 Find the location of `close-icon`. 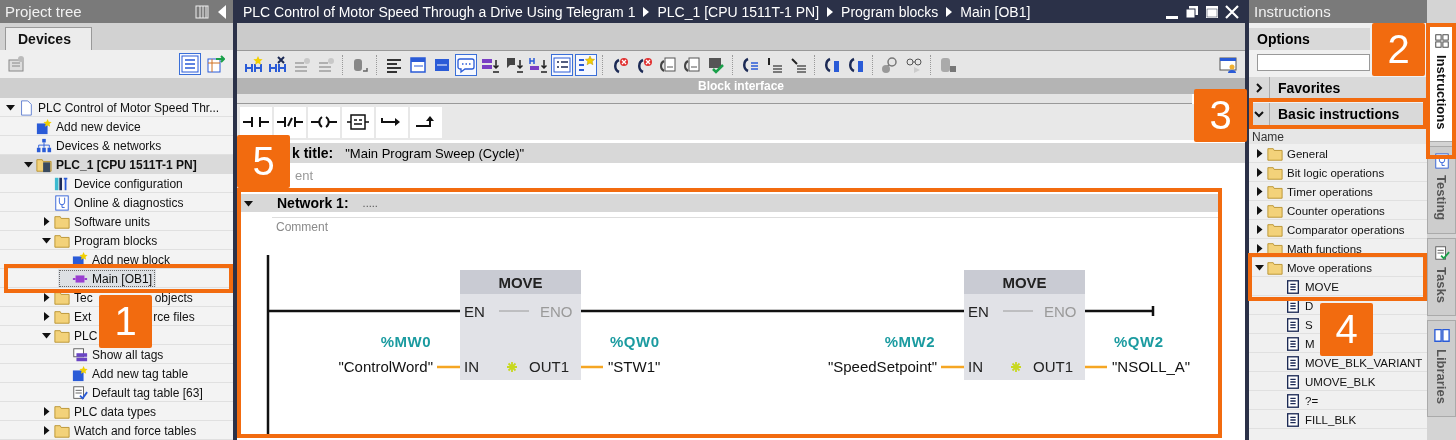

close-icon is located at coordinates (1232, 11).